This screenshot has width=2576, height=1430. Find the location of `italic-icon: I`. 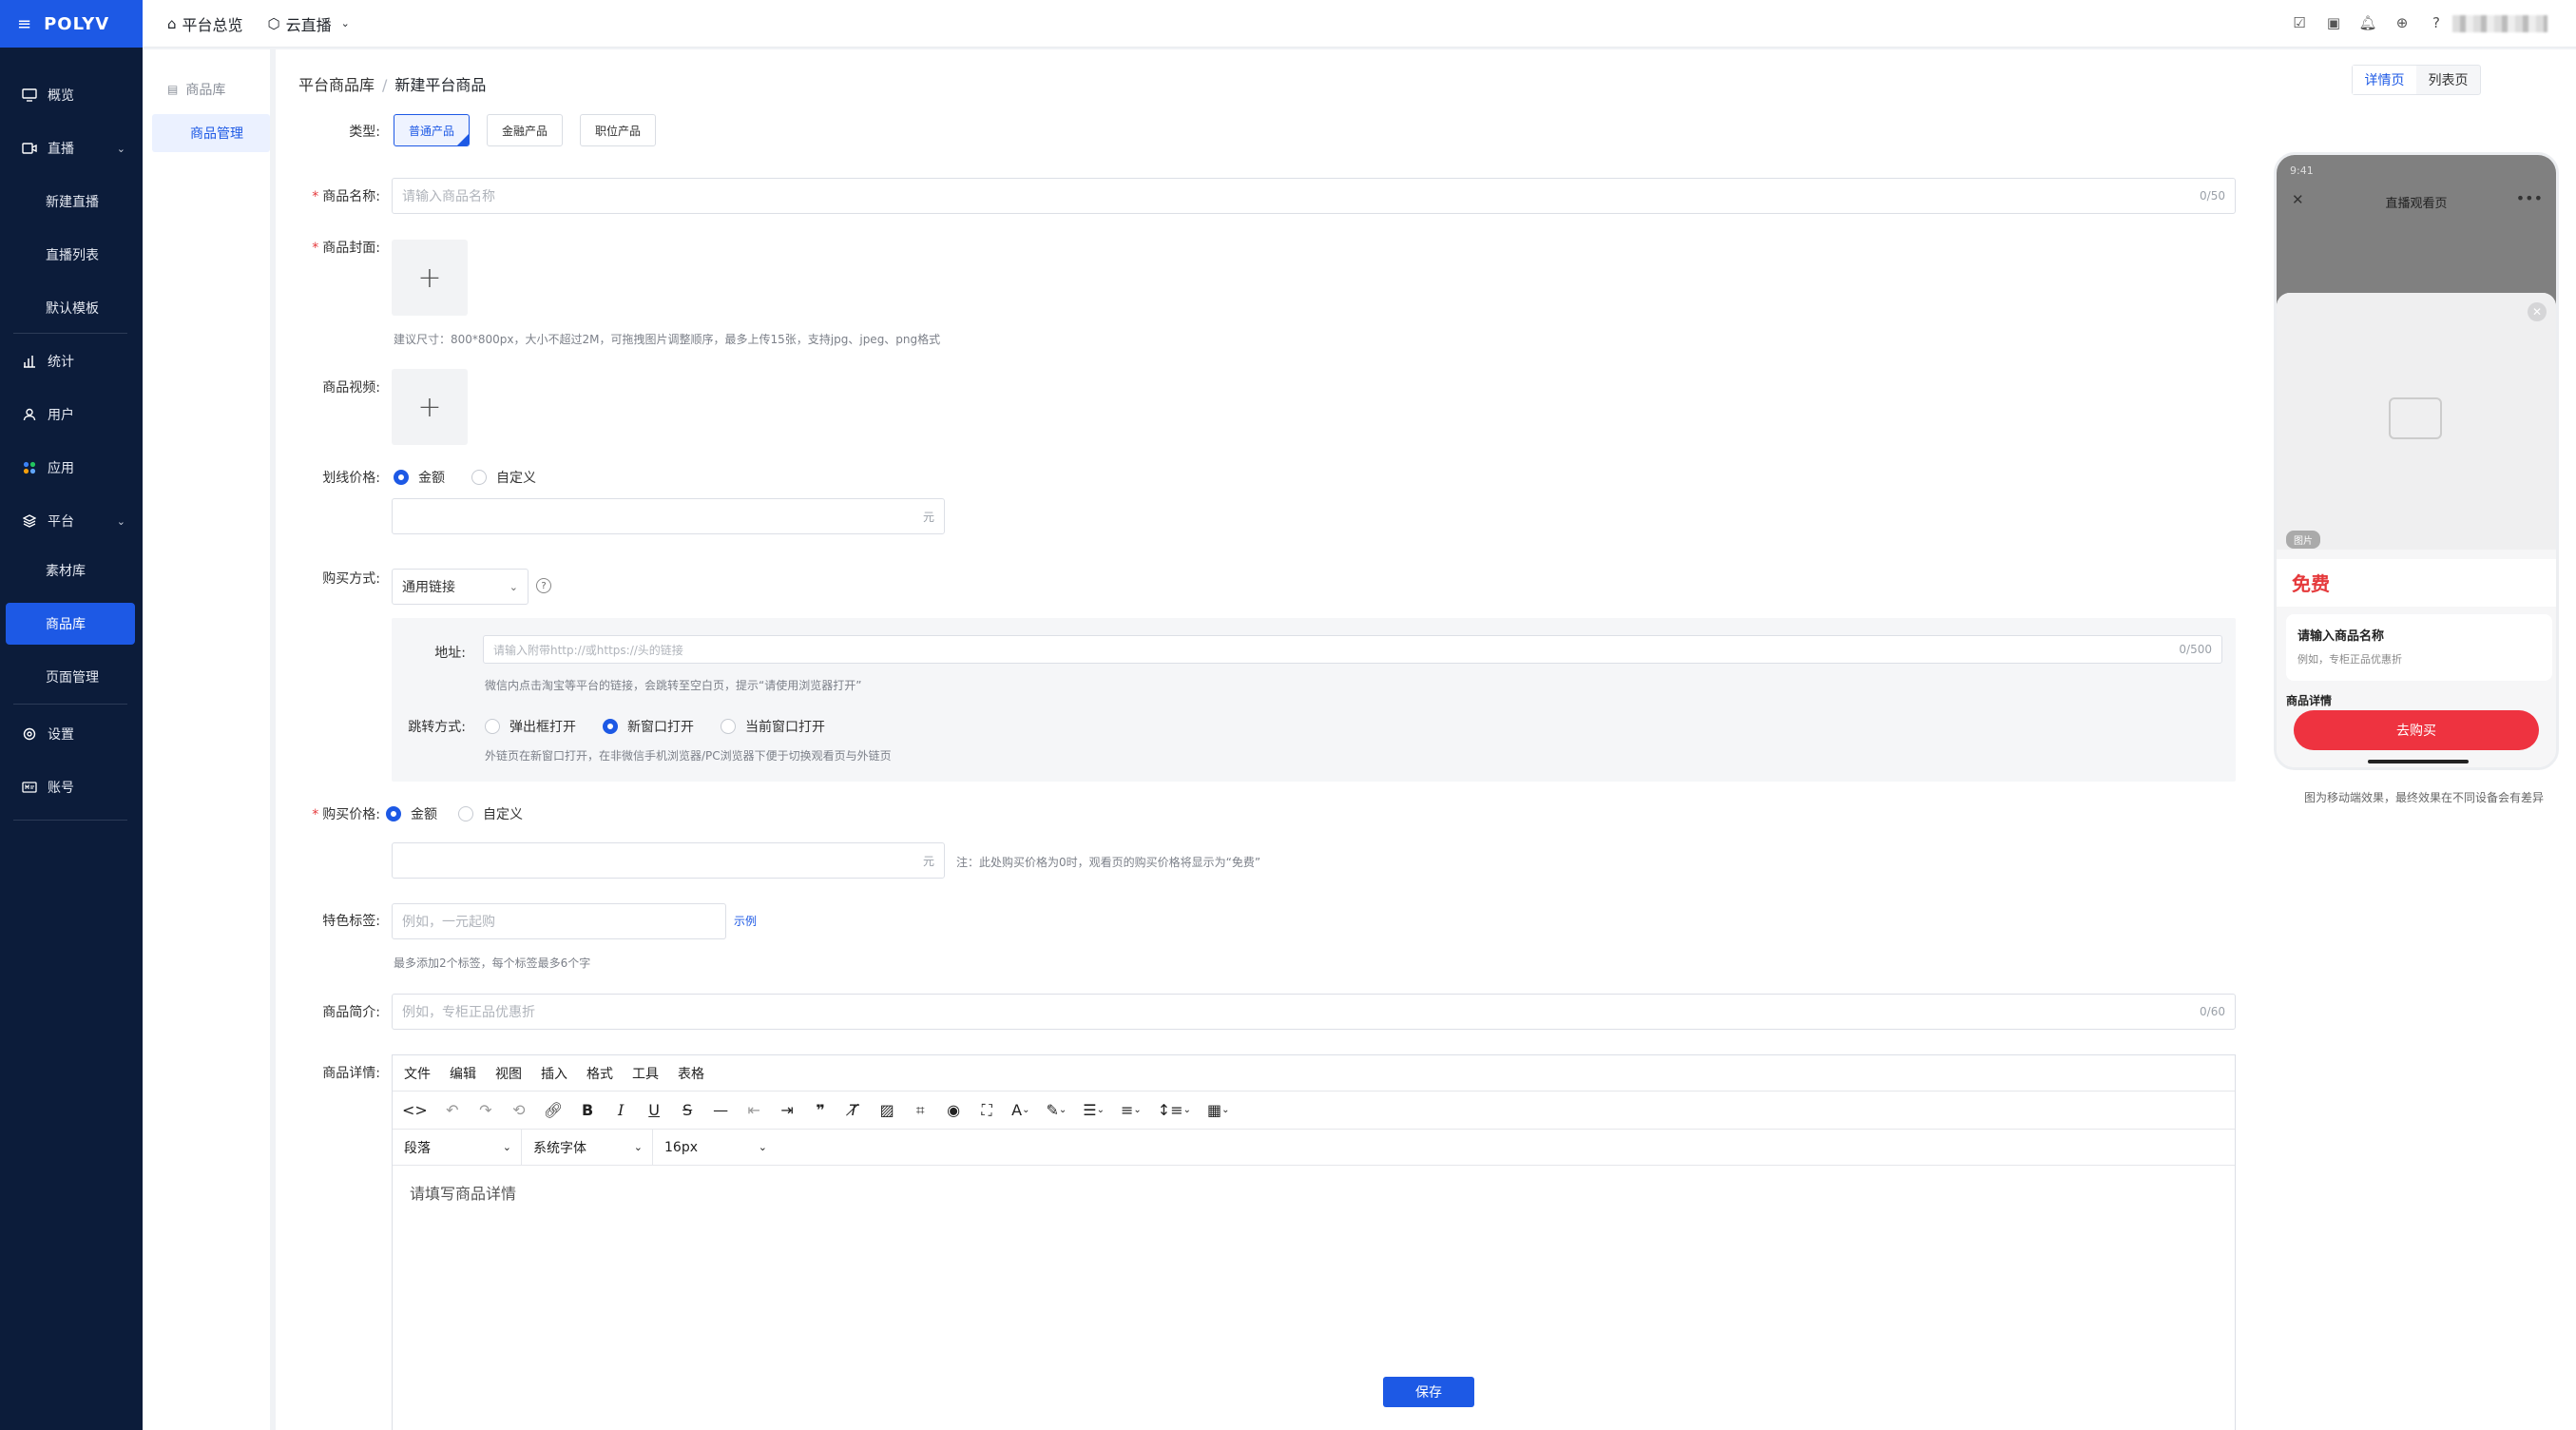

italic-icon: I is located at coordinates (621, 1110).